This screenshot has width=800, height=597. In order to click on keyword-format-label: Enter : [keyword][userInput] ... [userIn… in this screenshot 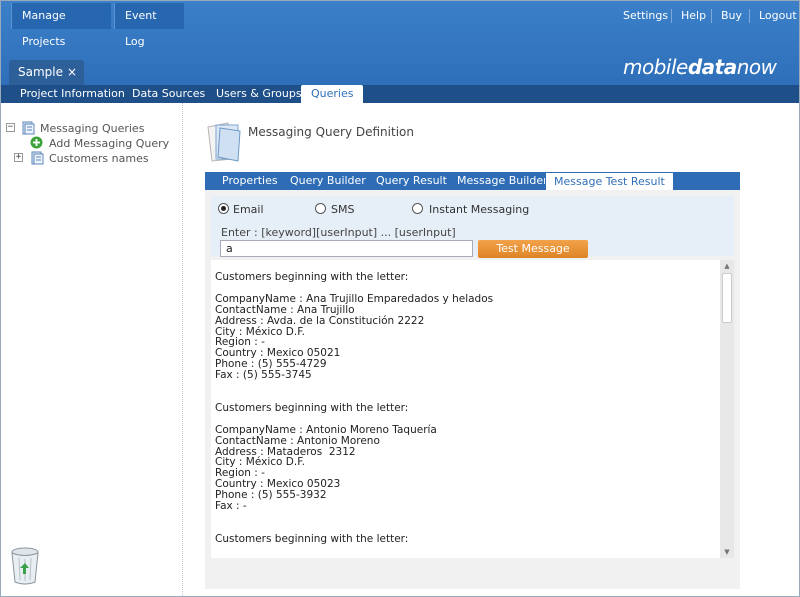, I will do `click(338, 232)`.